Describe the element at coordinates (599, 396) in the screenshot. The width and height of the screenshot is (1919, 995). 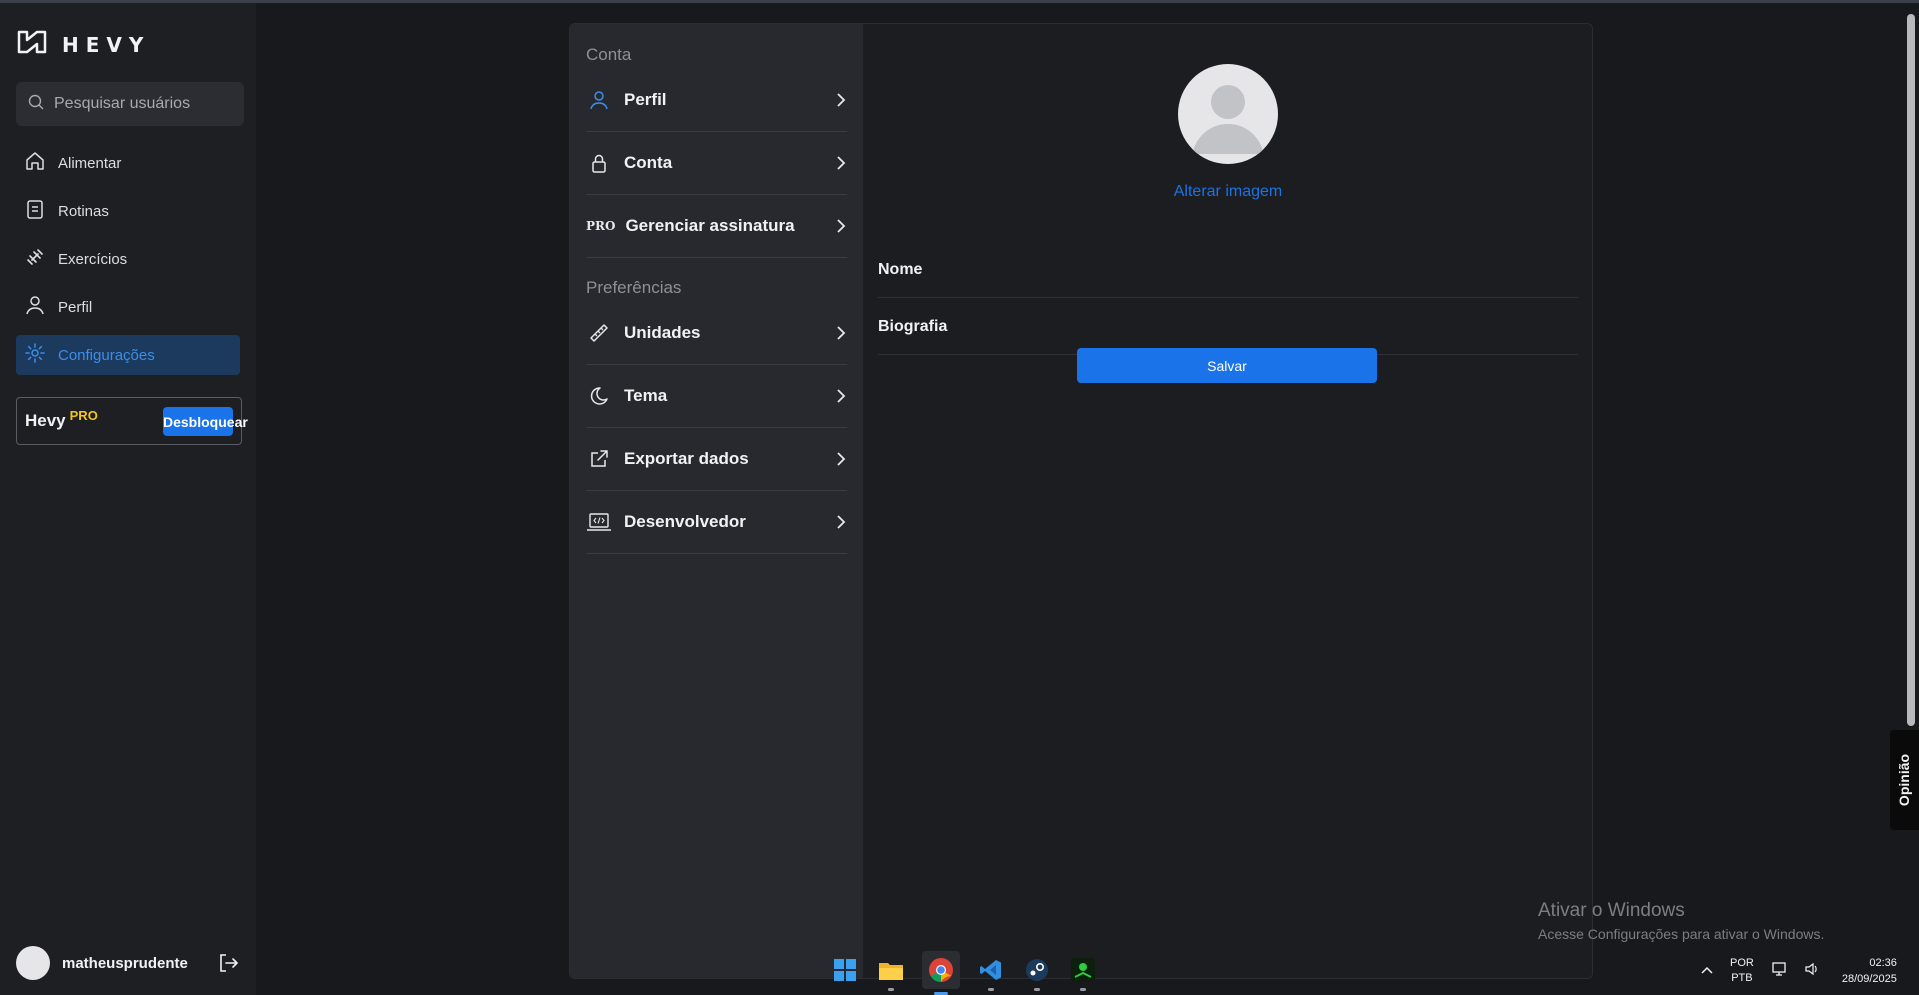
I see `moon-icon` at that location.